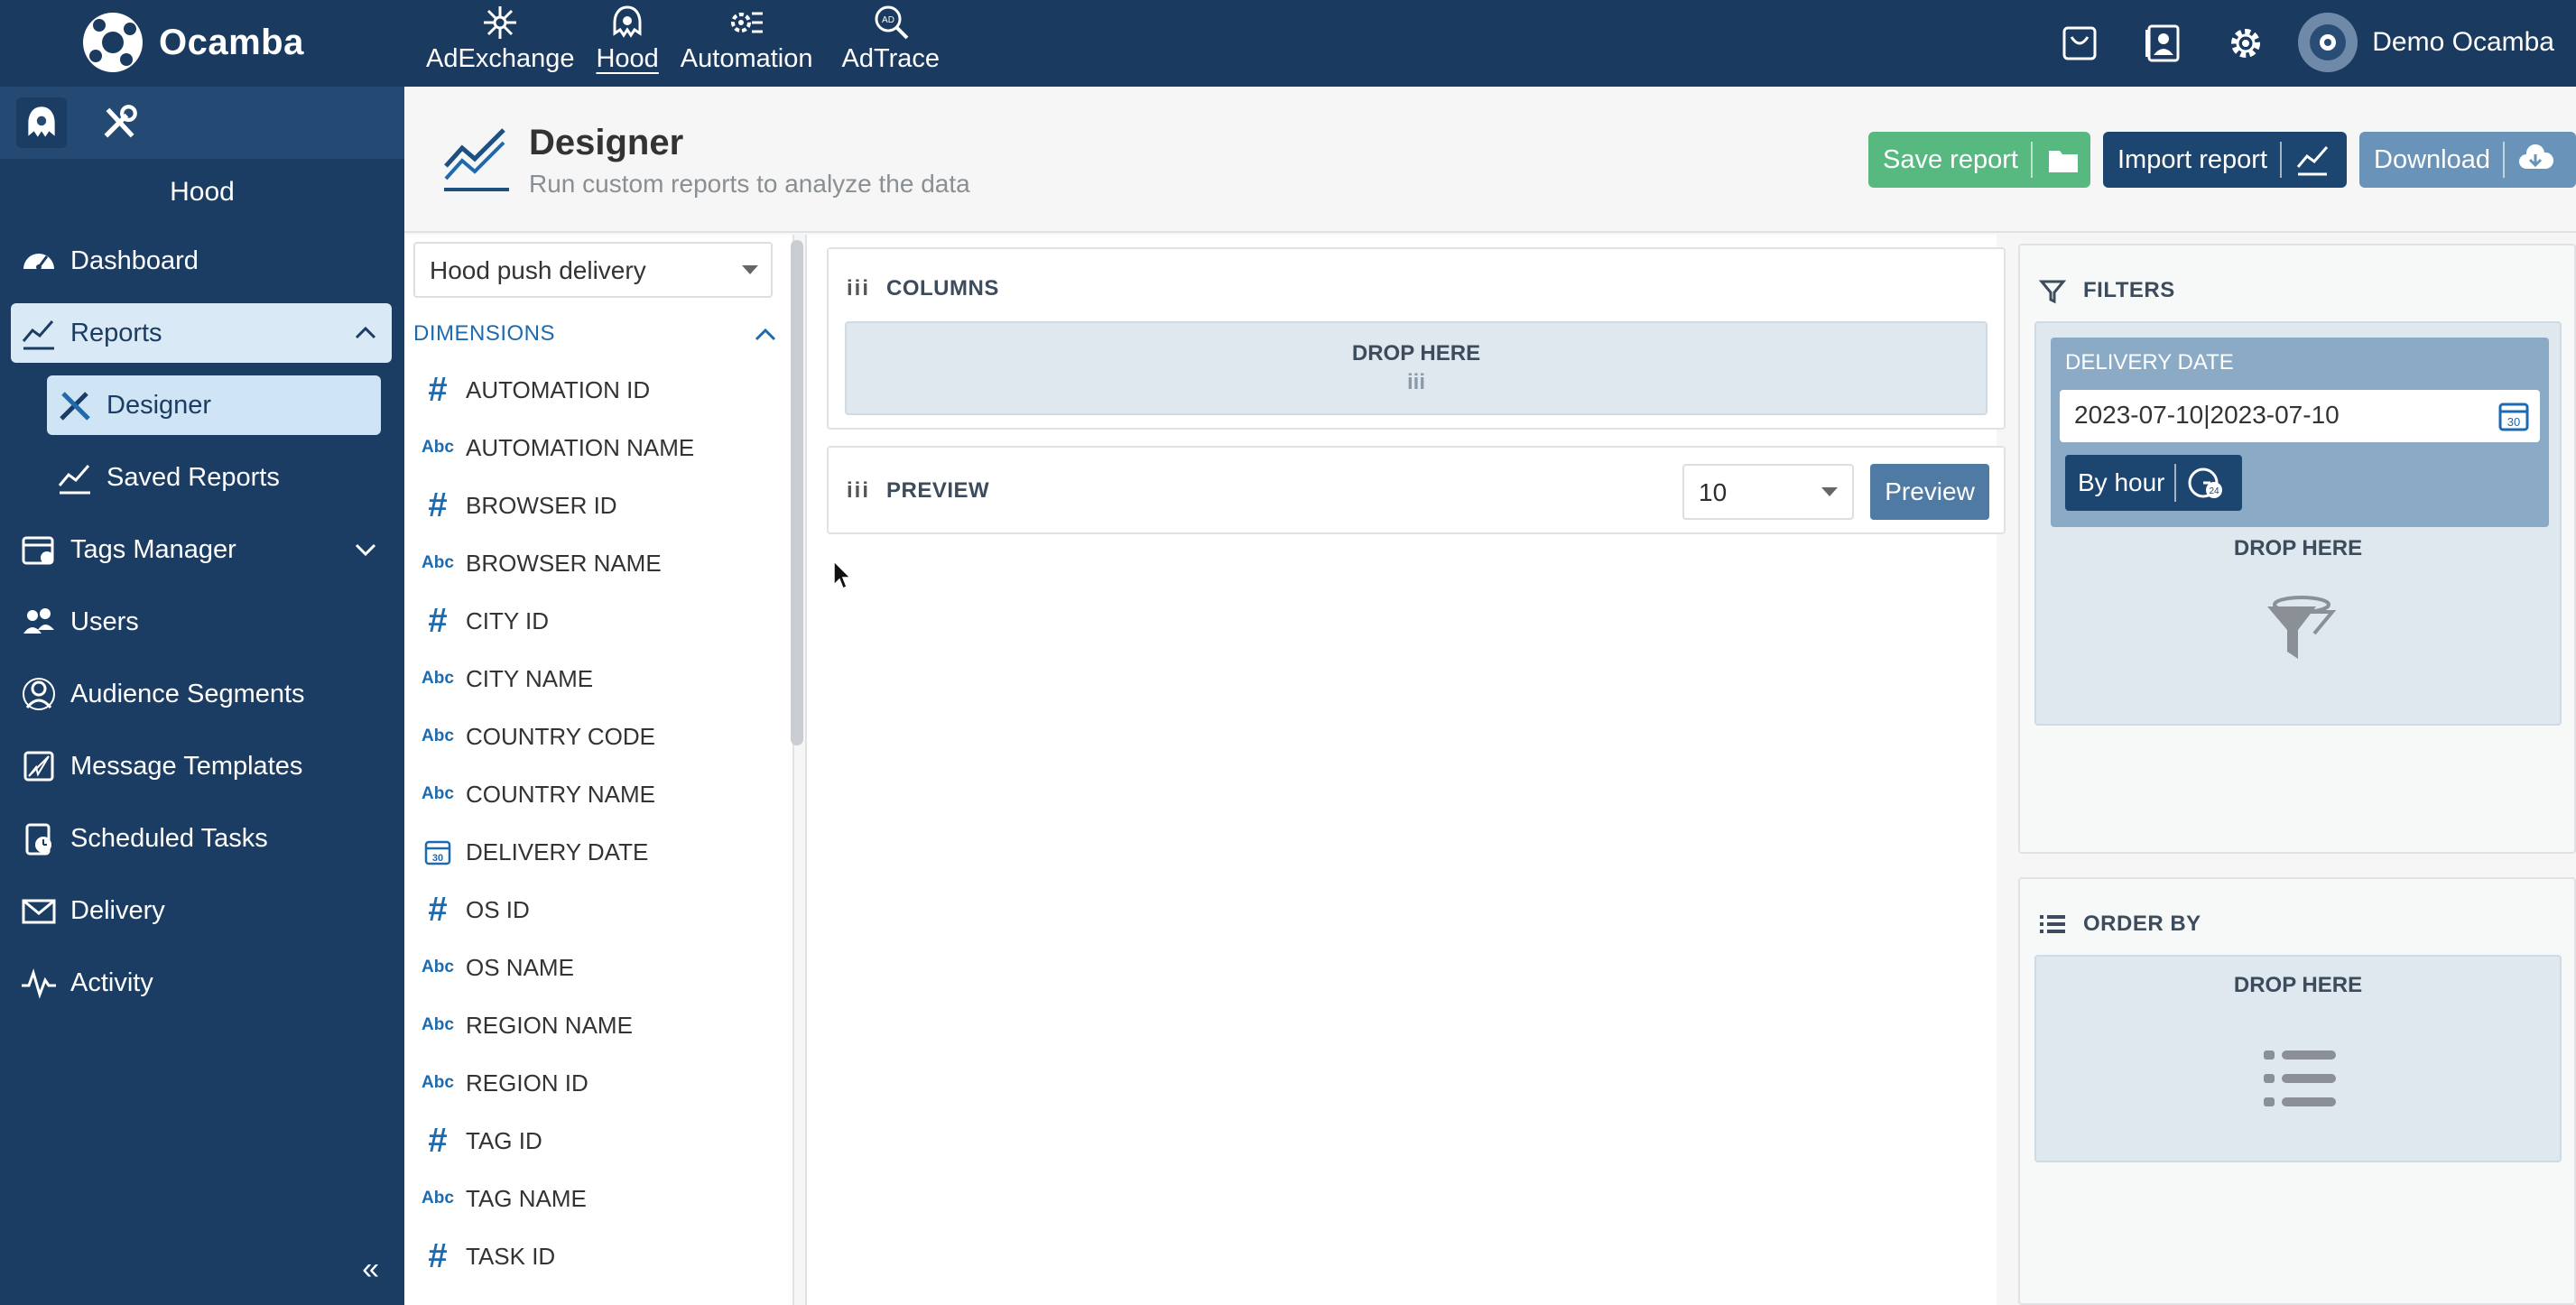 The image size is (2576, 1305). I want to click on dimension-item: # BROWSER ID, so click(598, 506).